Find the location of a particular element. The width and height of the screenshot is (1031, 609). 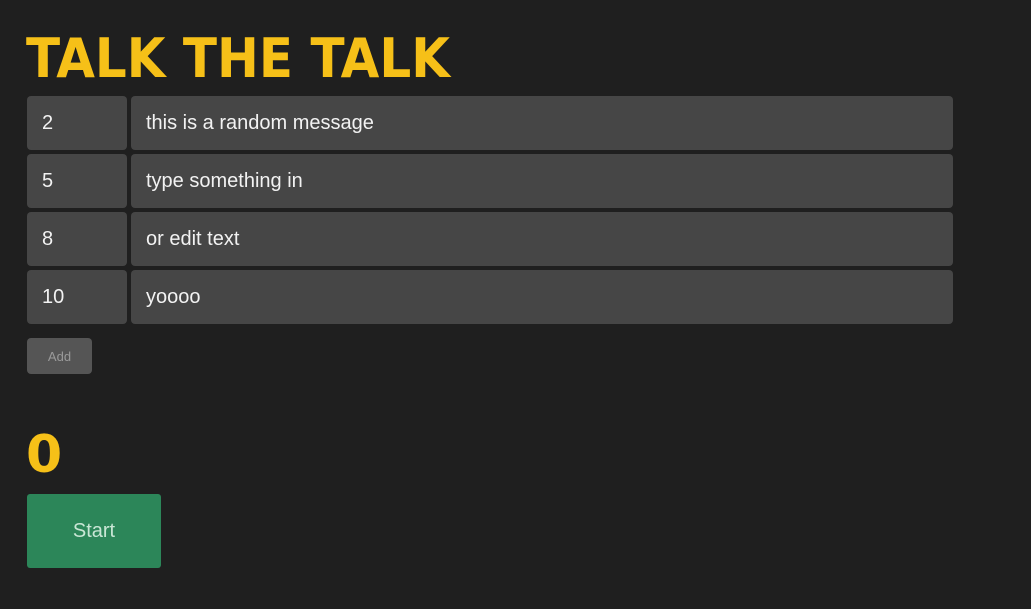

counter-display: 0 is located at coordinates (44, 455).